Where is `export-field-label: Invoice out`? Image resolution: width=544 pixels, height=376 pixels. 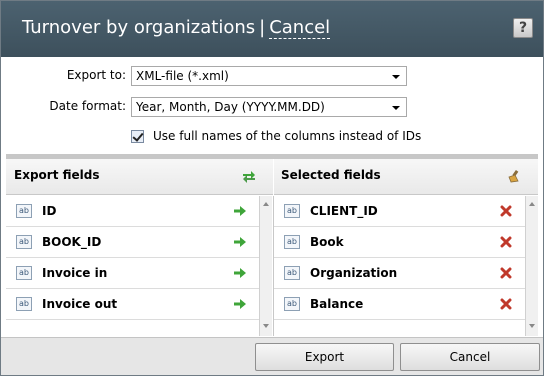 export-field-label: Invoice out is located at coordinates (80, 304).